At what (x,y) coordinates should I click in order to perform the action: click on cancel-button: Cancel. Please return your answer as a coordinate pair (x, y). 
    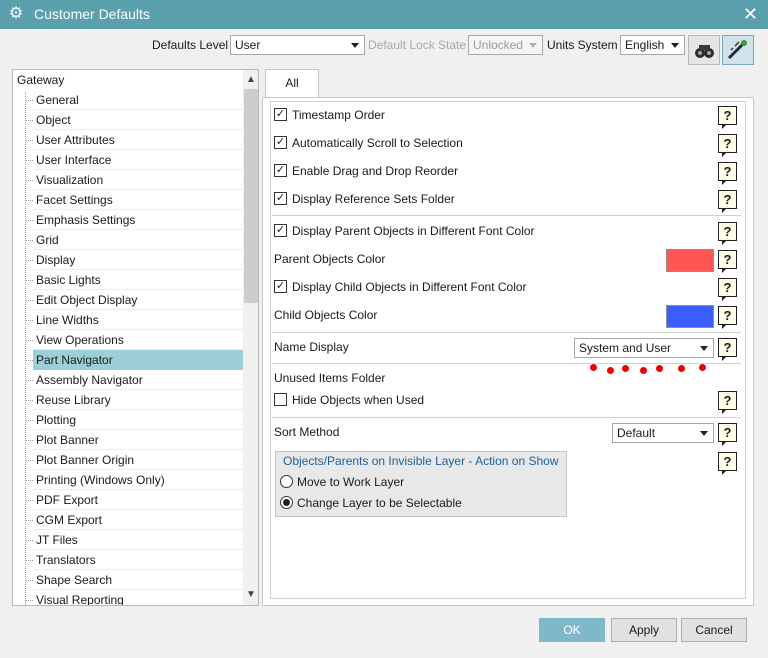
    Looking at the image, I should click on (714, 630).